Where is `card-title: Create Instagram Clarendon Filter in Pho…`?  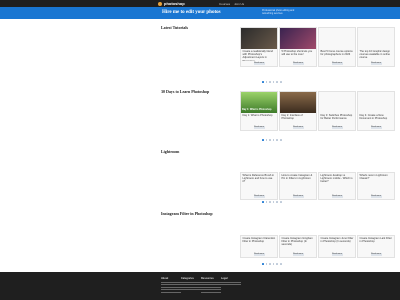 card-title: Create Instagram Clarendon Filter in Pho… is located at coordinates (259, 242).